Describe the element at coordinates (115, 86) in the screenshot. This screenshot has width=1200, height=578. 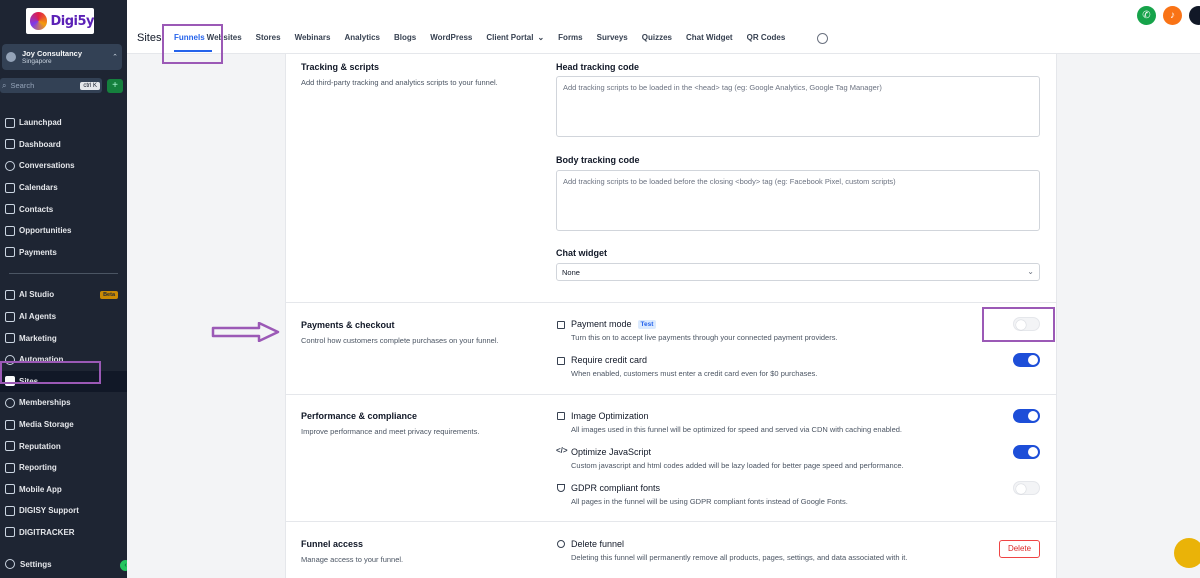
I see `quick-add-button: +` at that location.